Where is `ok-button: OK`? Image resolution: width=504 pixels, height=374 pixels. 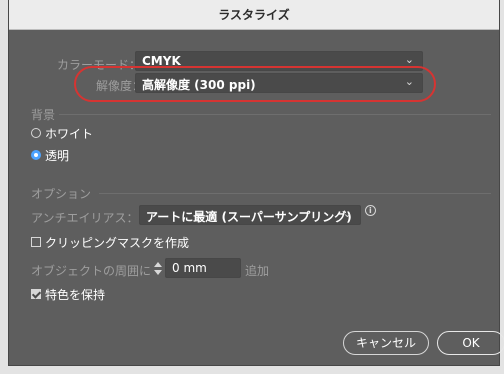 ok-button: OK is located at coordinates (470, 343).